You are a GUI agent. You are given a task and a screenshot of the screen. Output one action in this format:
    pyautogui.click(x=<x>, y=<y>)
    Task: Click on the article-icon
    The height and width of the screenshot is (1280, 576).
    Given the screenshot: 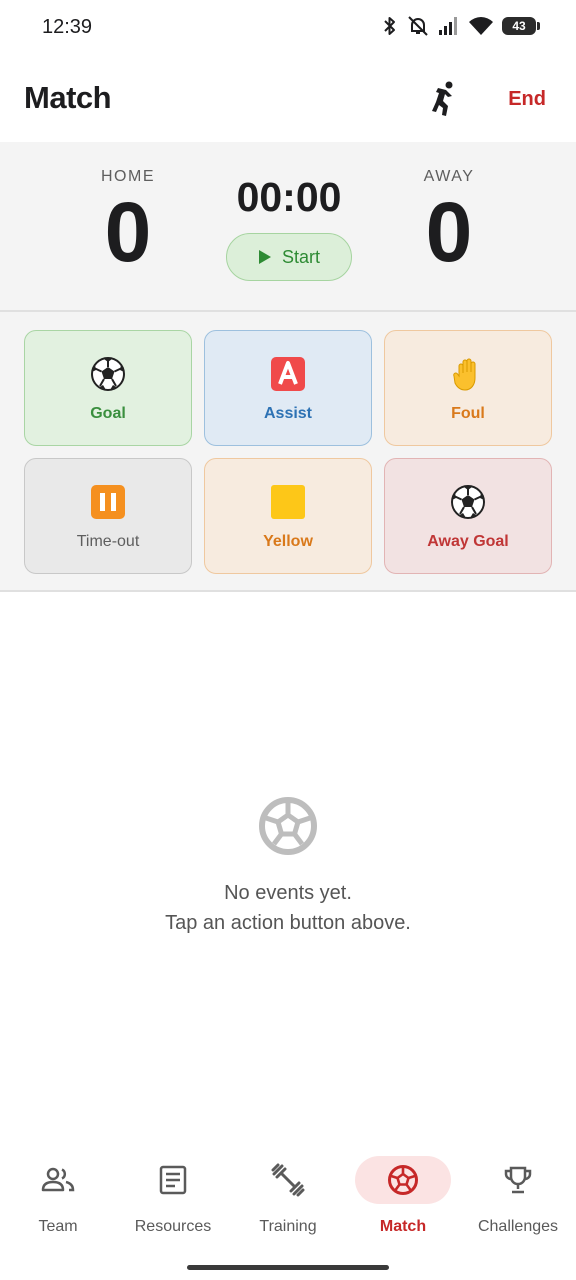 What is the action you would take?
    pyautogui.click(x=173, y=1180)
    